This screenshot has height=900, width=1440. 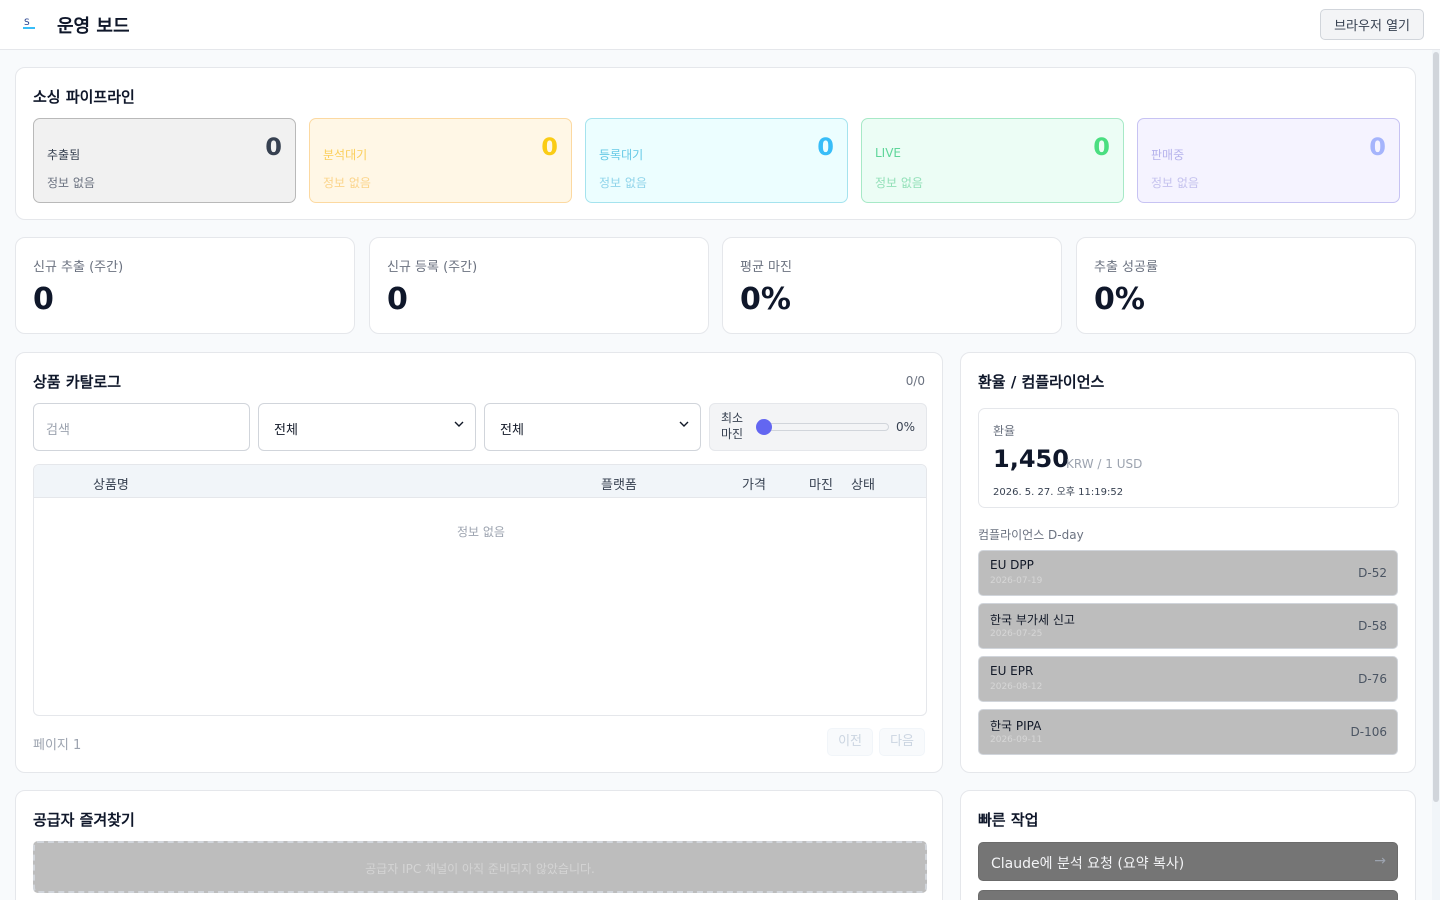 What do you see at coordinates (111, 483) in the screenshot?
I see `column-header-name: 상품명` at bounding box center [111, 483].